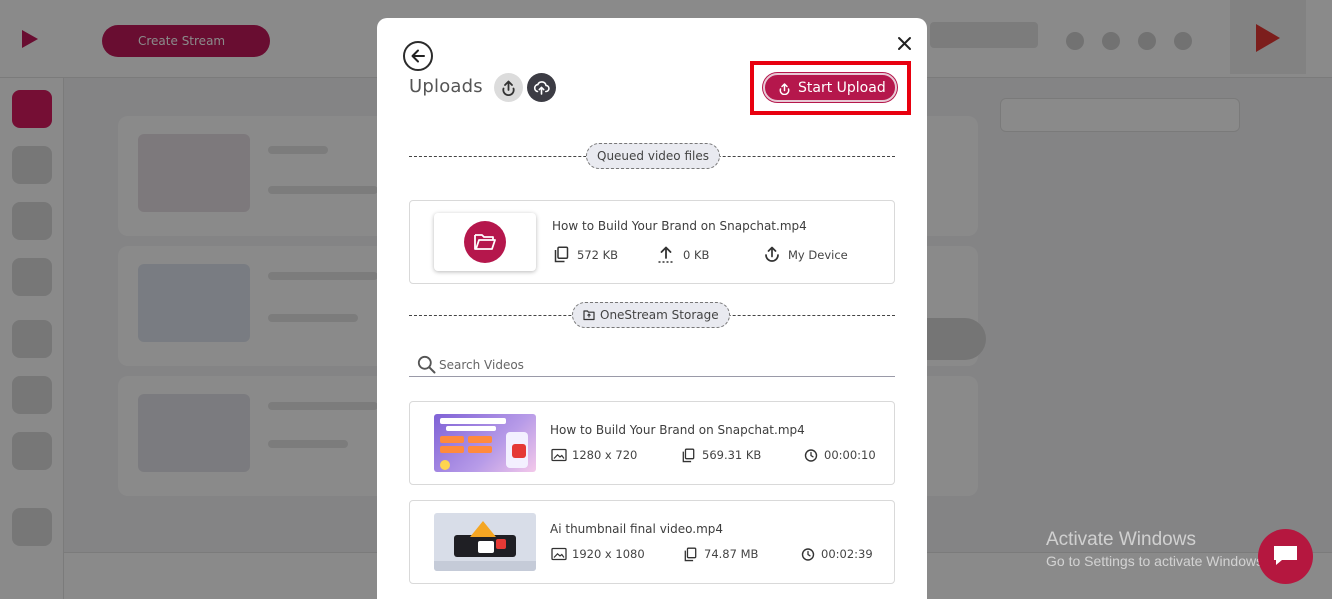  What do you see at coordinates (696, 255) in the screenshot?
I see `queued-file-uploaded: 0 KB` at bounding box center [696, 255].